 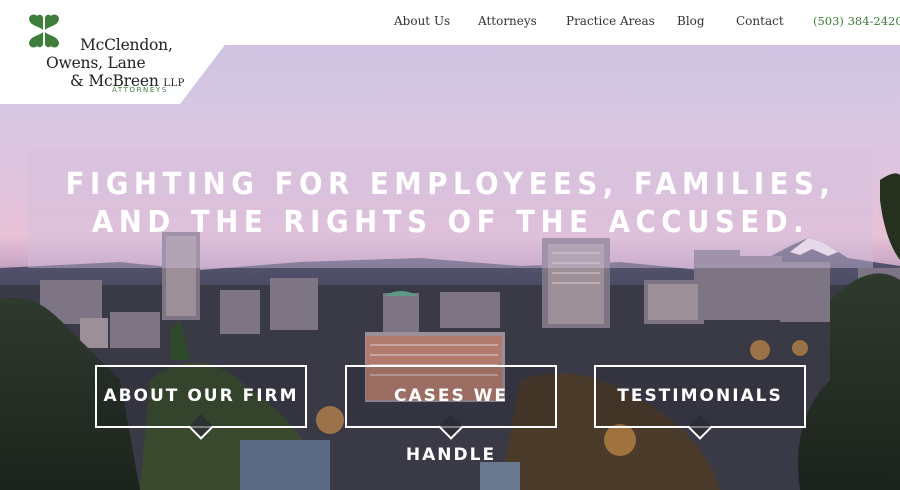 What do you see at coordinates (700, 396) in the screenshot?
I see `testimonials-label: TESTIMONIALS` at bounding box center [700, 396].